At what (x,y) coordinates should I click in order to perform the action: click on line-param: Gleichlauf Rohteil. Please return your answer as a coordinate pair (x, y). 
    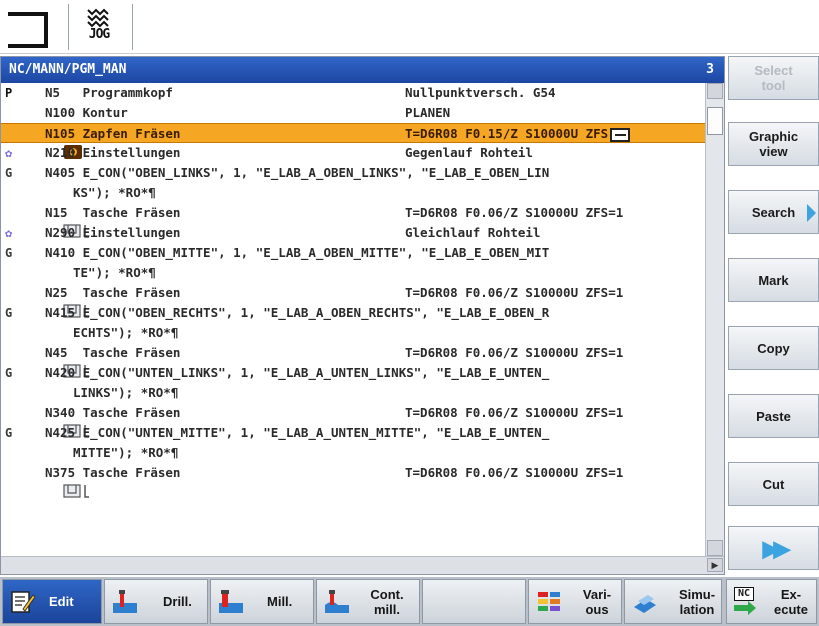
    Looking at the image, I should click on (473, 232).